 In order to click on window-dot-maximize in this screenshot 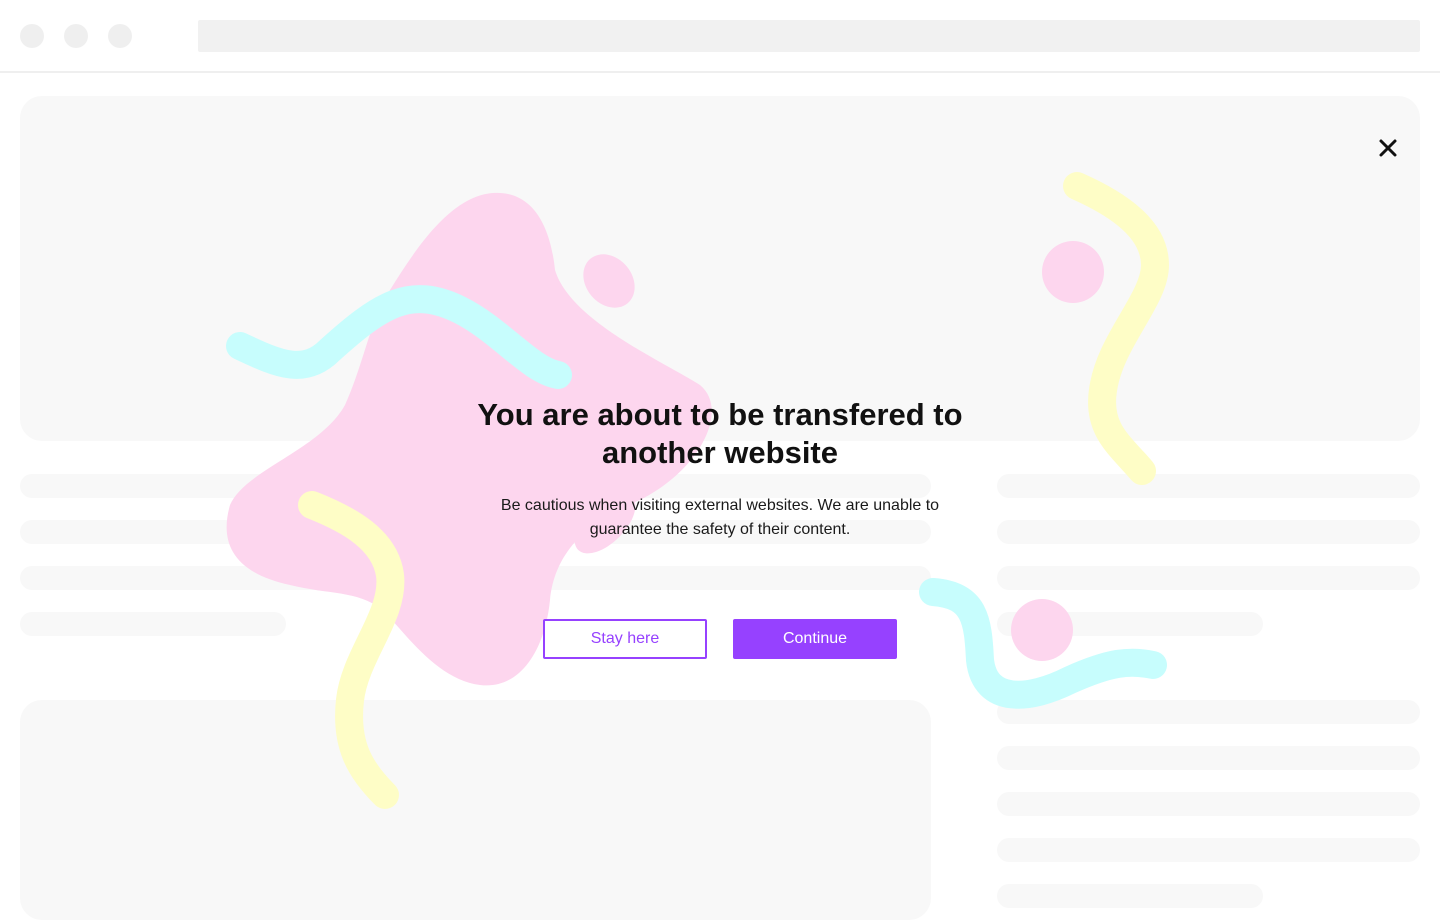, I will do `click(120, 36)`.